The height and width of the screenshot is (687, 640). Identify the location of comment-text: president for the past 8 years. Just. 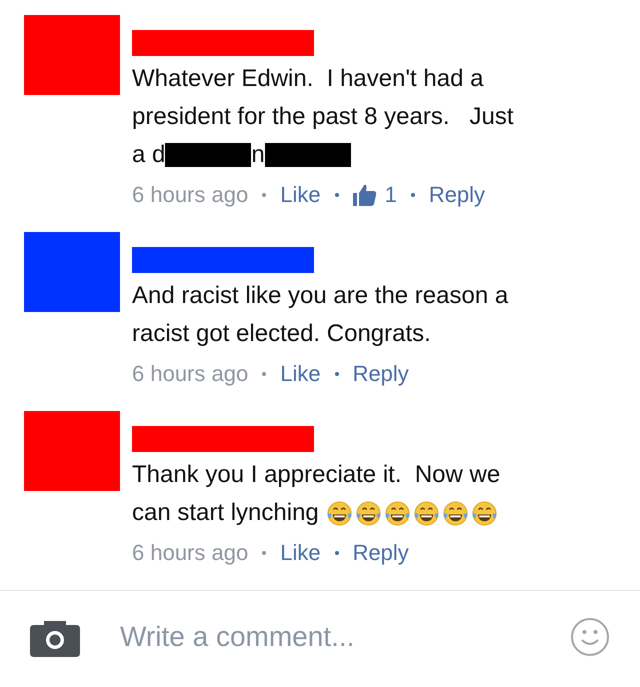
(323, 117).